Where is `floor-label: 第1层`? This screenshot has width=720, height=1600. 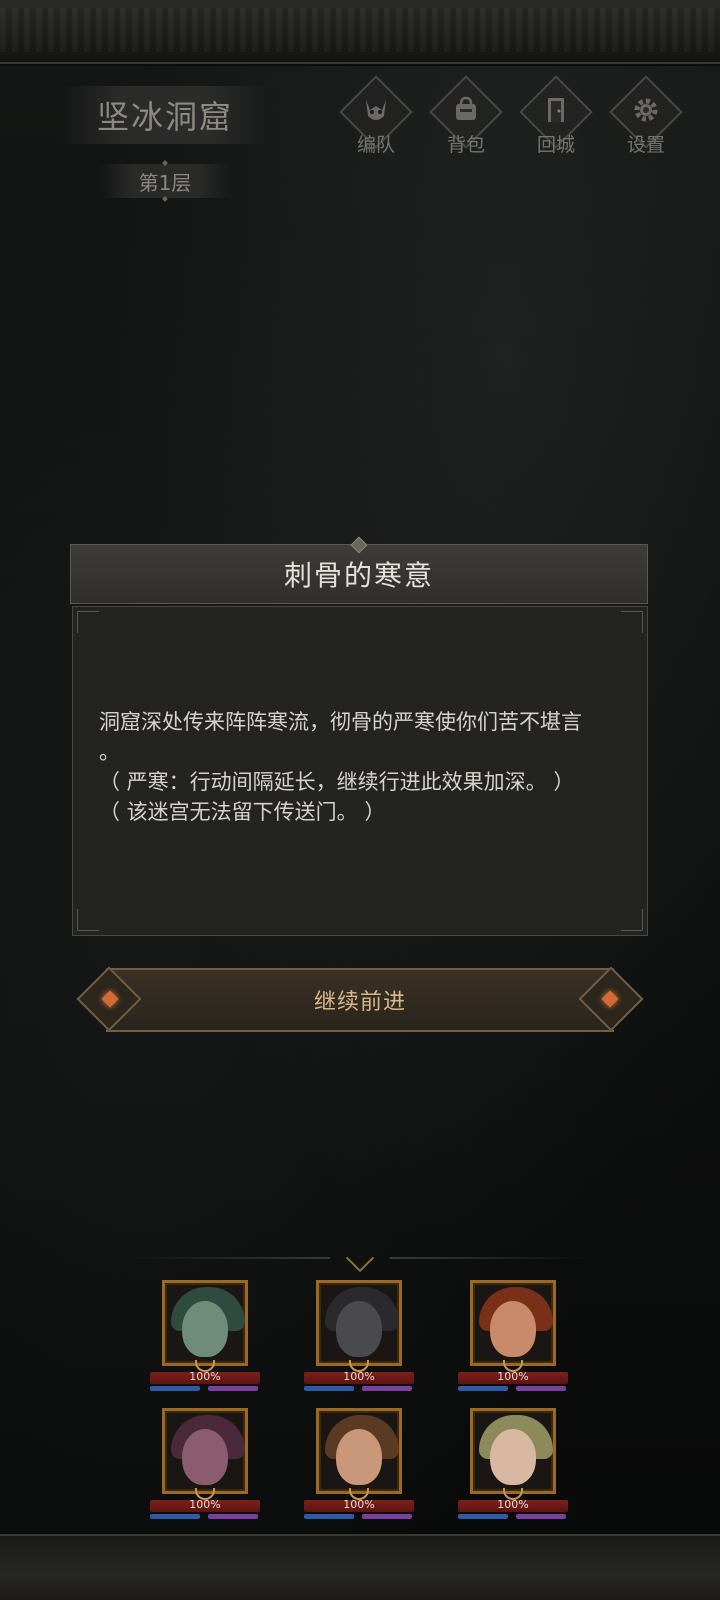 floor-label: 第1层 is located at coordinates (165, 181).